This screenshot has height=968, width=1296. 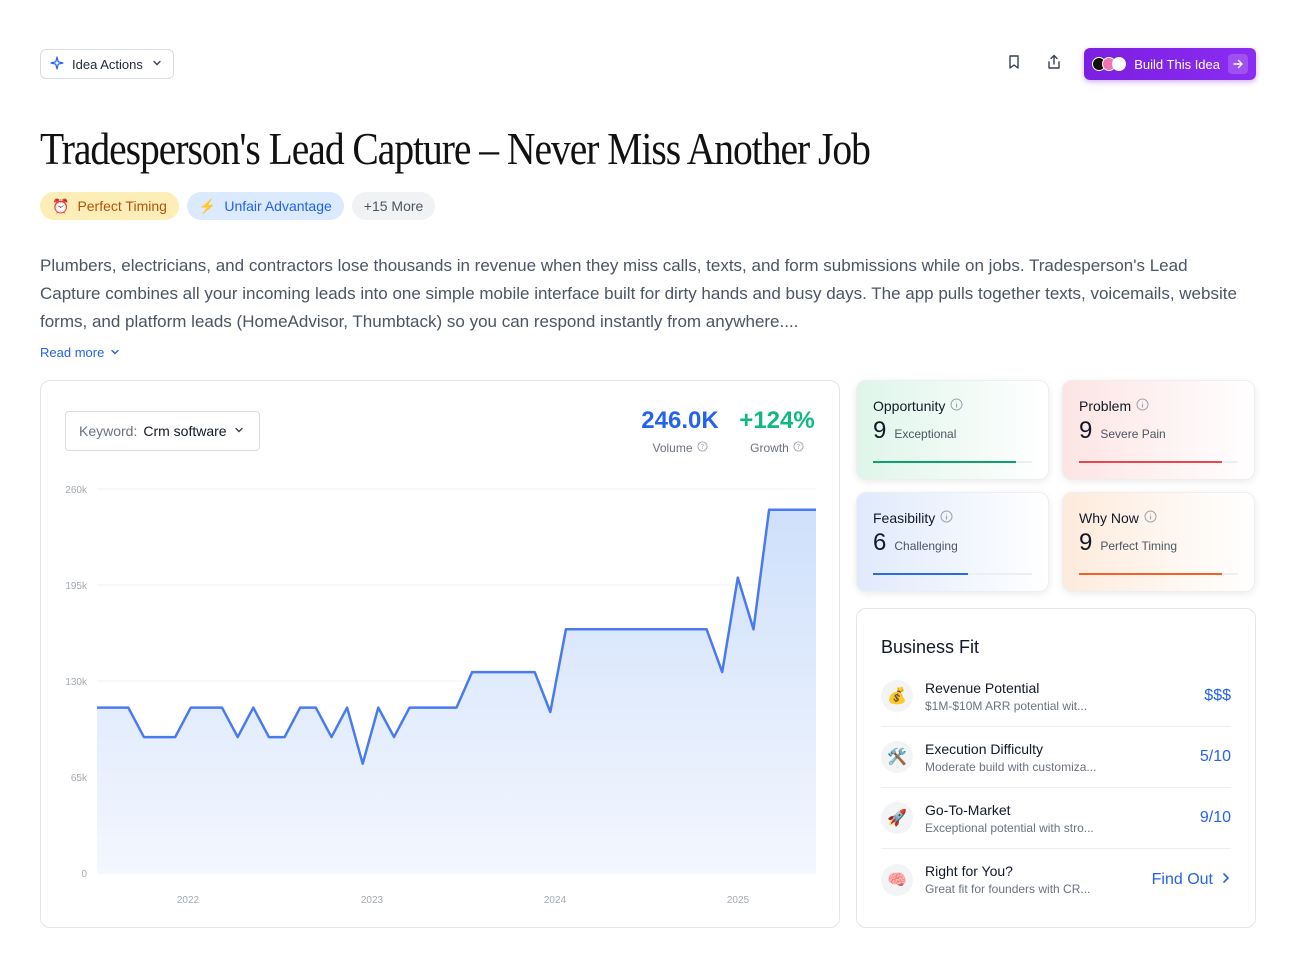 I want to click on bookmark-icon, so click(x=1014, y=64).